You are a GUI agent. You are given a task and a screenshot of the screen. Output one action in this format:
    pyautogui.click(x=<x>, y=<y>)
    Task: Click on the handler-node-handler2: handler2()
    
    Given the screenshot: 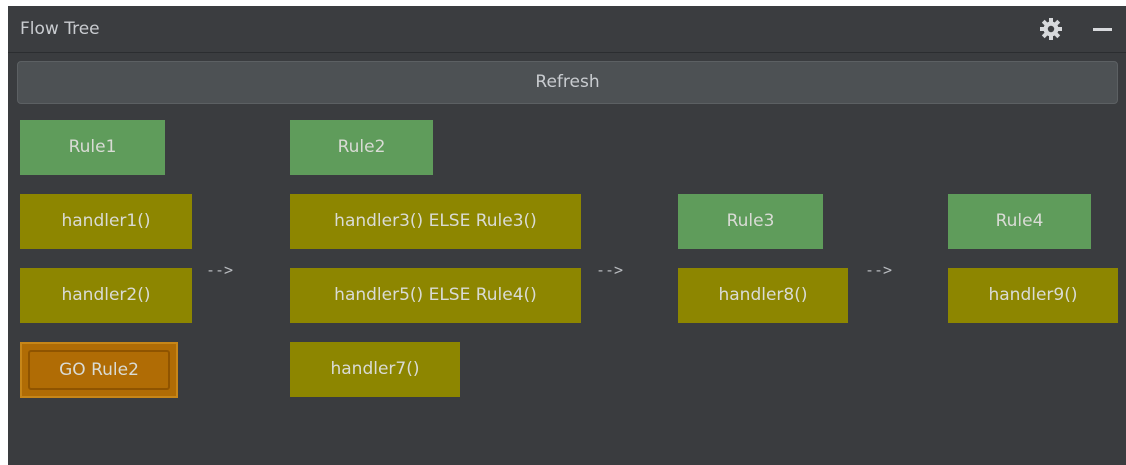 What is the action you would take?
    pyautogui.click(x=106, y=295)
    